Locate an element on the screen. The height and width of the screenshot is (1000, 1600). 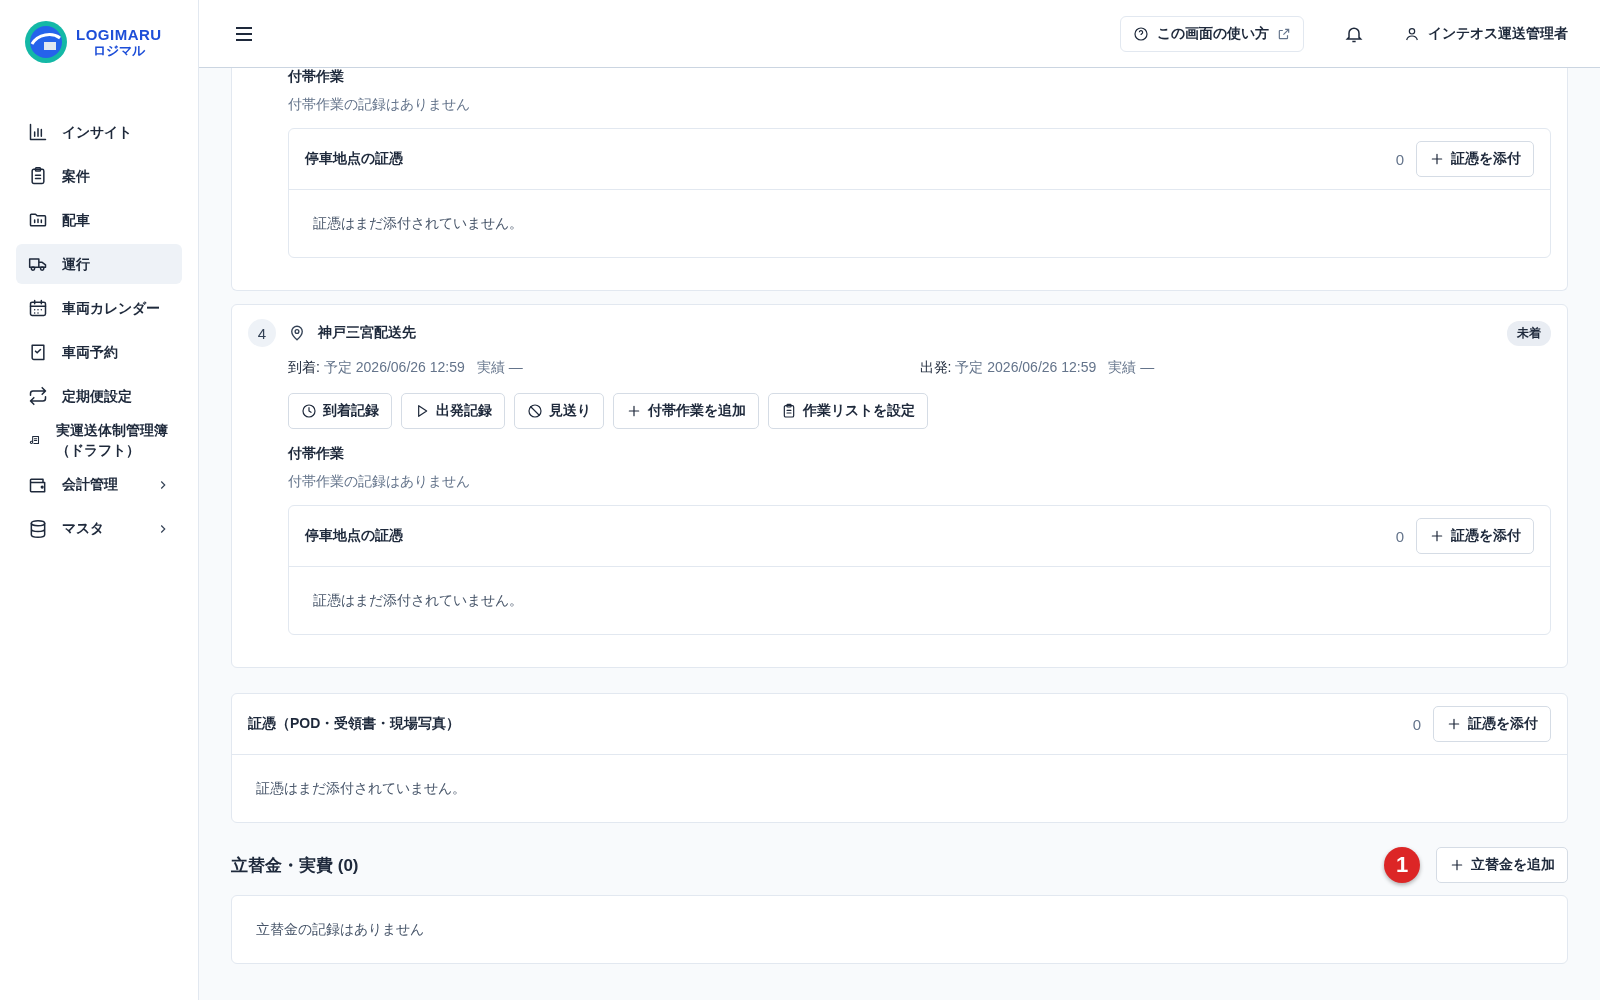
callout-marker: 1 is located at coordinates (1402, 865).